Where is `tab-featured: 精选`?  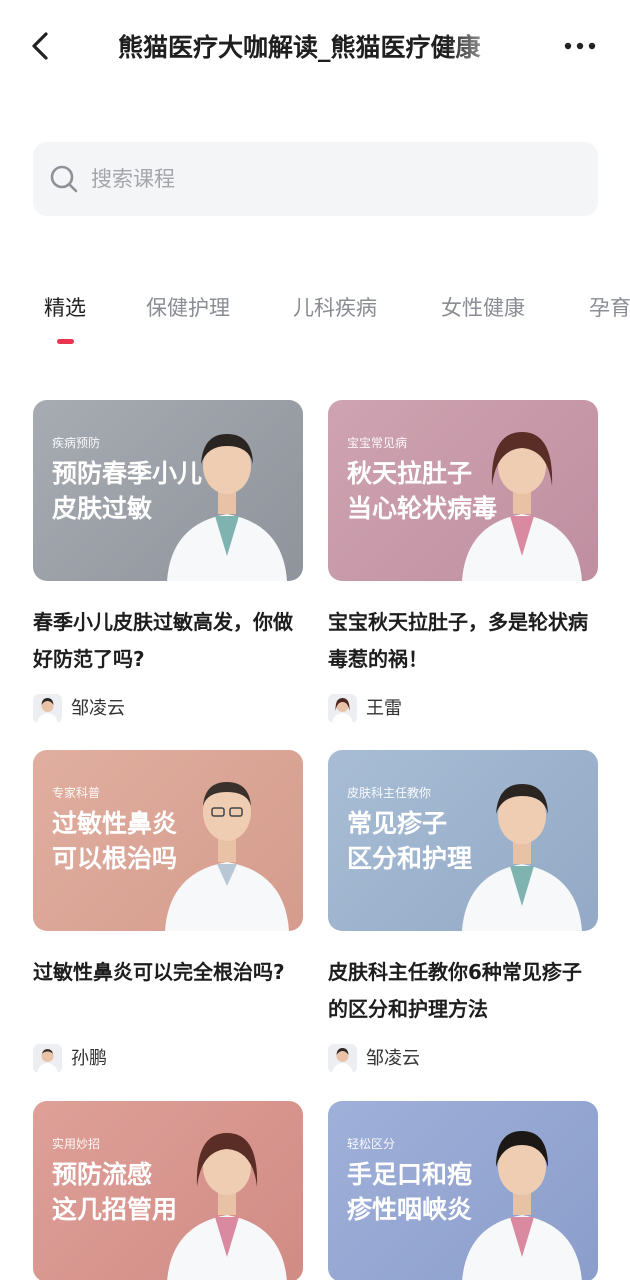 tab-featured: 精选 is located at coordinates (65, 308).